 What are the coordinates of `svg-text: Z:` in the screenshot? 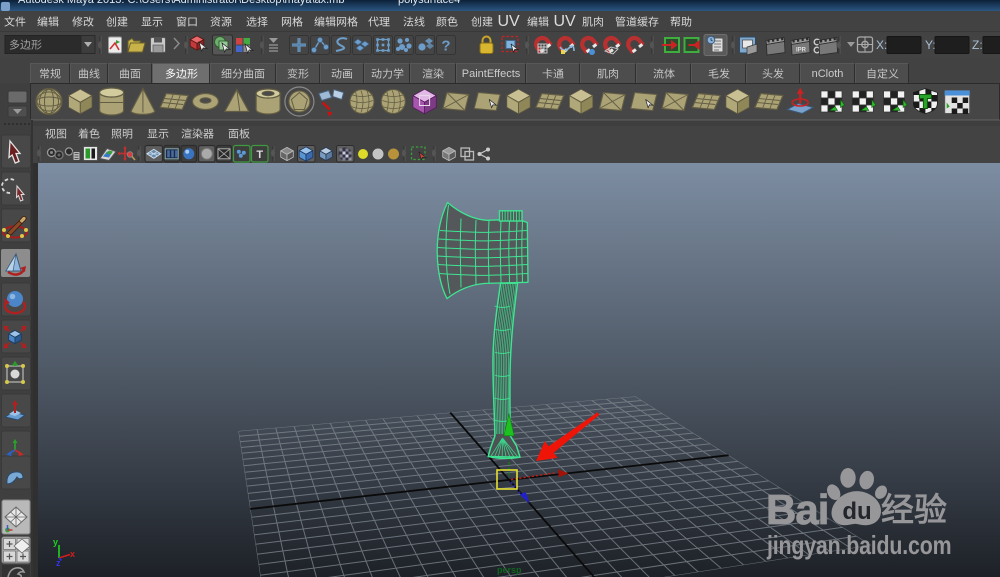 It's located at (977, 45).